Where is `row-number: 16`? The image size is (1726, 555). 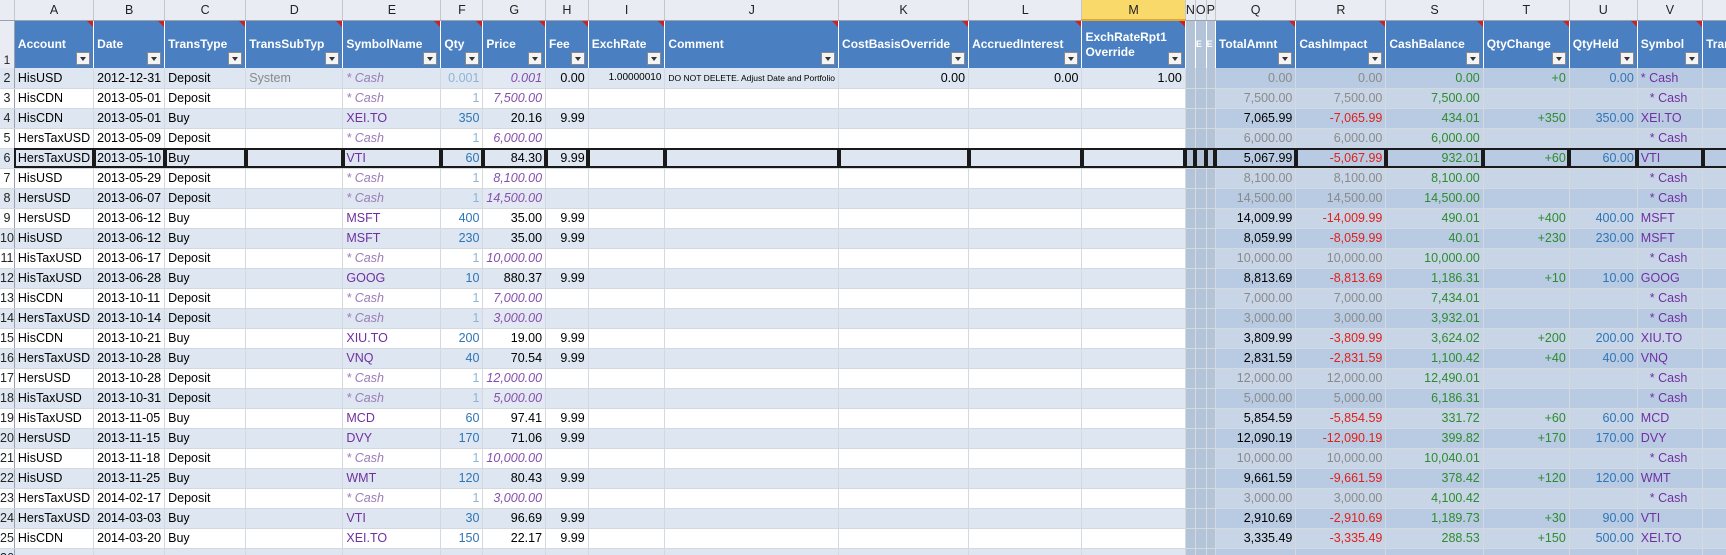 row-number: 16 is located at coordinates (7, 358).